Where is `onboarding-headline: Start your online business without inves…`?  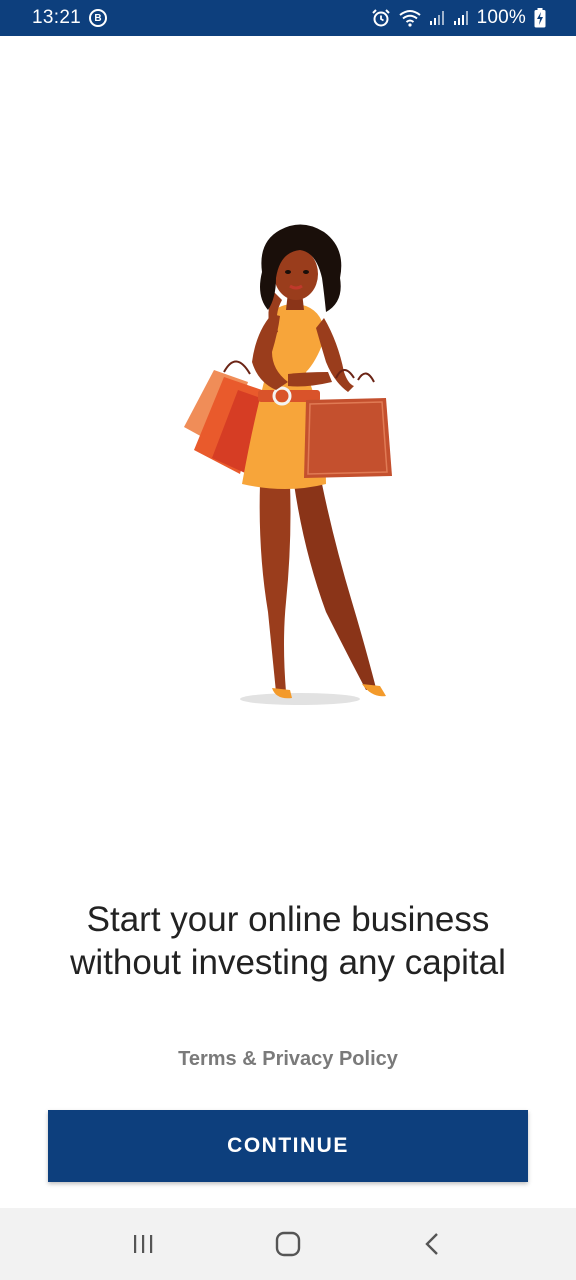 onboarding-headline: Start your online business without inves… is located at coordinates (288, 941).